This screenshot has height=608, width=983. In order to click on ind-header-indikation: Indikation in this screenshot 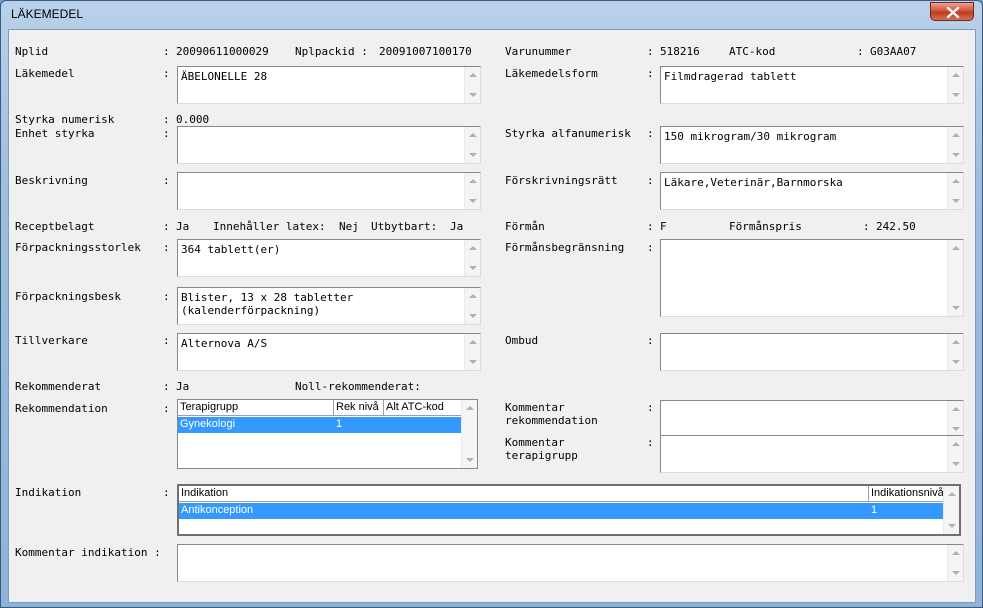, I will do `click(524, 494)`.